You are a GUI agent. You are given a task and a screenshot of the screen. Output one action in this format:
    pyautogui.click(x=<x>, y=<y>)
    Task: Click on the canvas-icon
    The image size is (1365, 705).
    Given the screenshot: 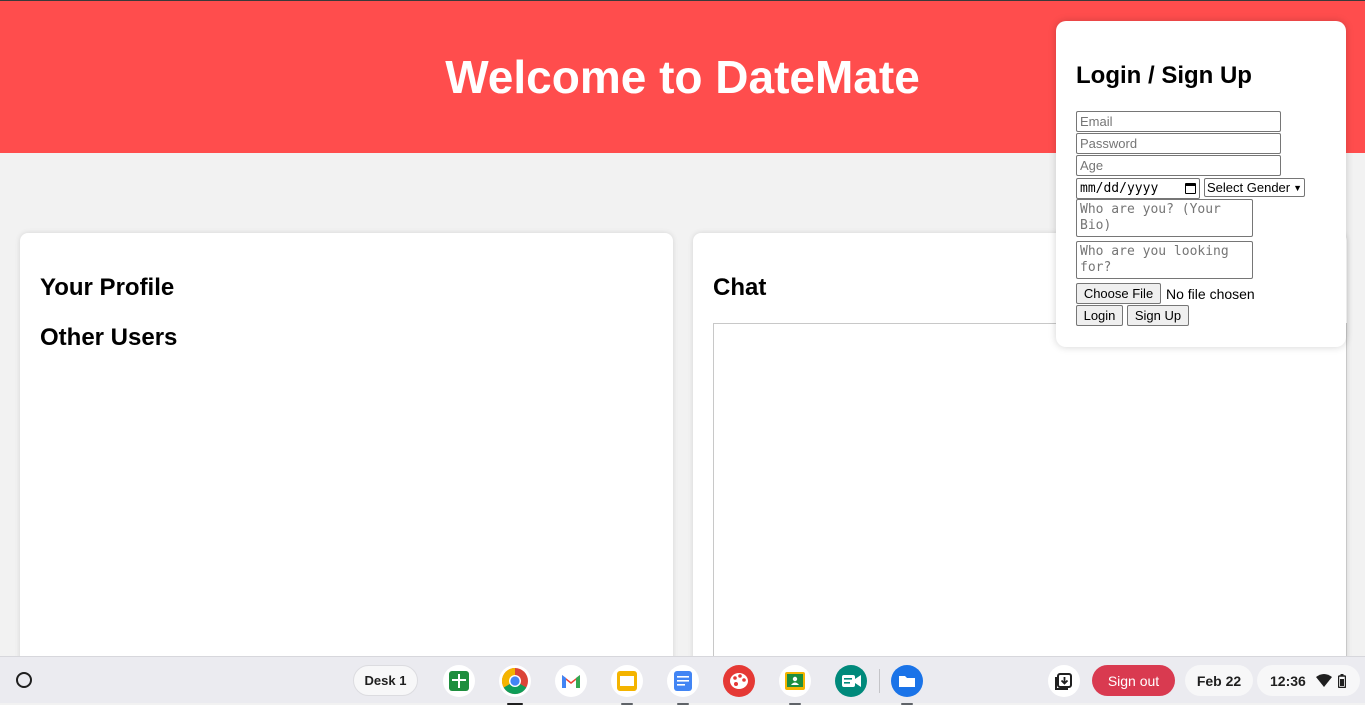 What is the action you would take?
    pyautogui.click(x=739, y=681)
    